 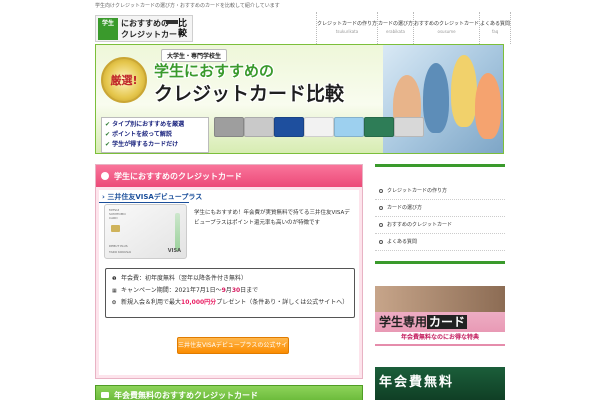 I want to click on chevron-right-icon: ›, so click(x=103, y=197).